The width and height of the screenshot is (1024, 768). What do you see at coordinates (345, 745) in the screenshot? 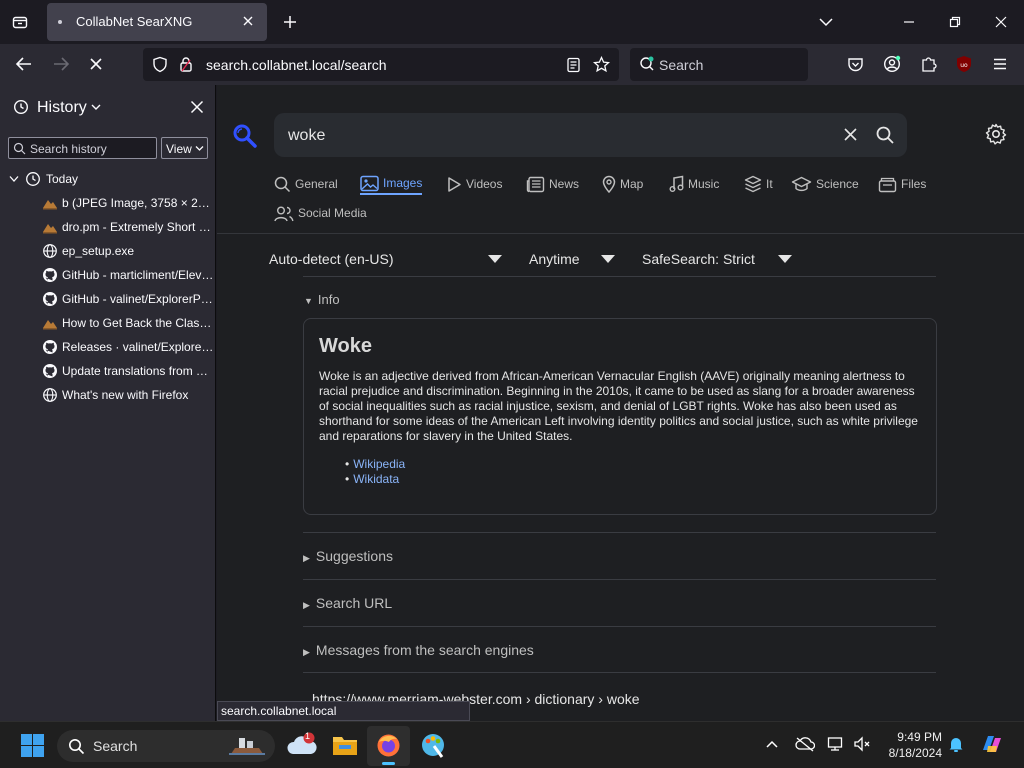
I see `file-explorer-icon` at bounding box center [345, 745].